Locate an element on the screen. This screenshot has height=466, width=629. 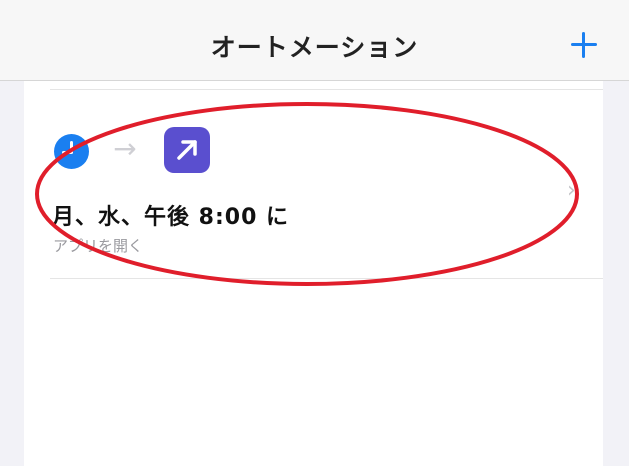
list-divider is located at coordinates (326, 278).